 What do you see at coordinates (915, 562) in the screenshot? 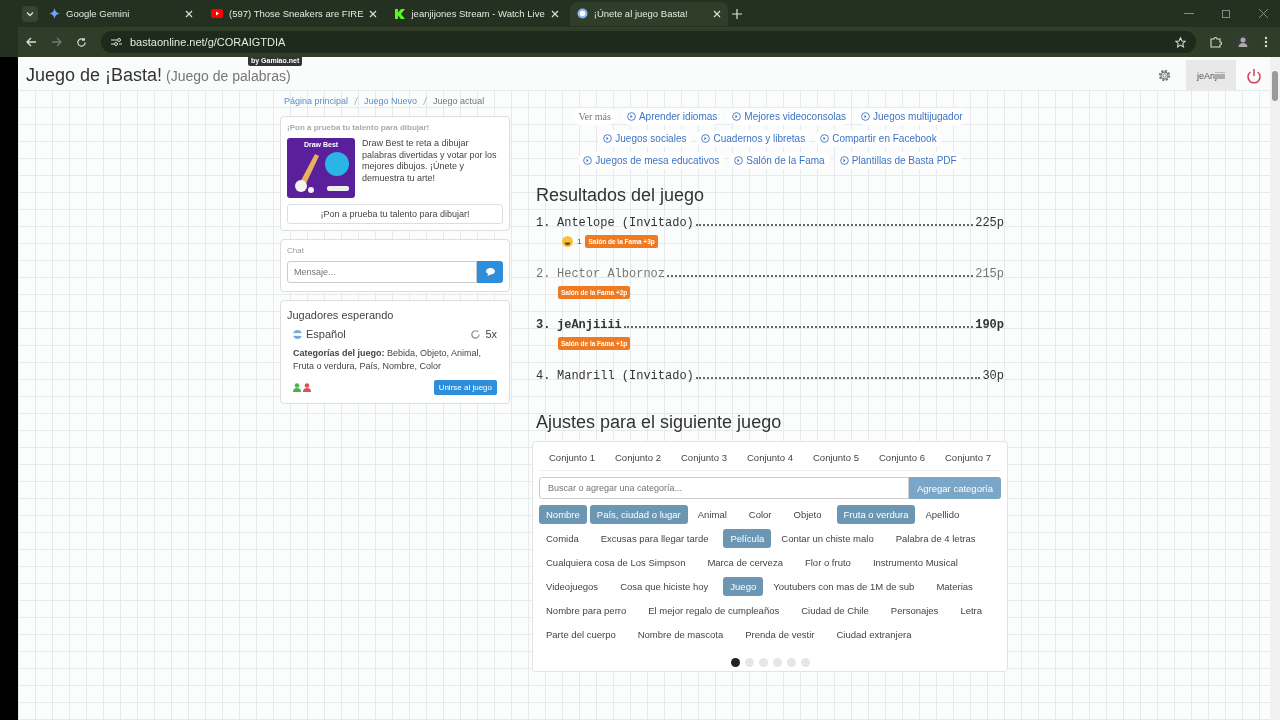
I see `category-chip: Instrumento Musical` at bounding box center [915, 562].